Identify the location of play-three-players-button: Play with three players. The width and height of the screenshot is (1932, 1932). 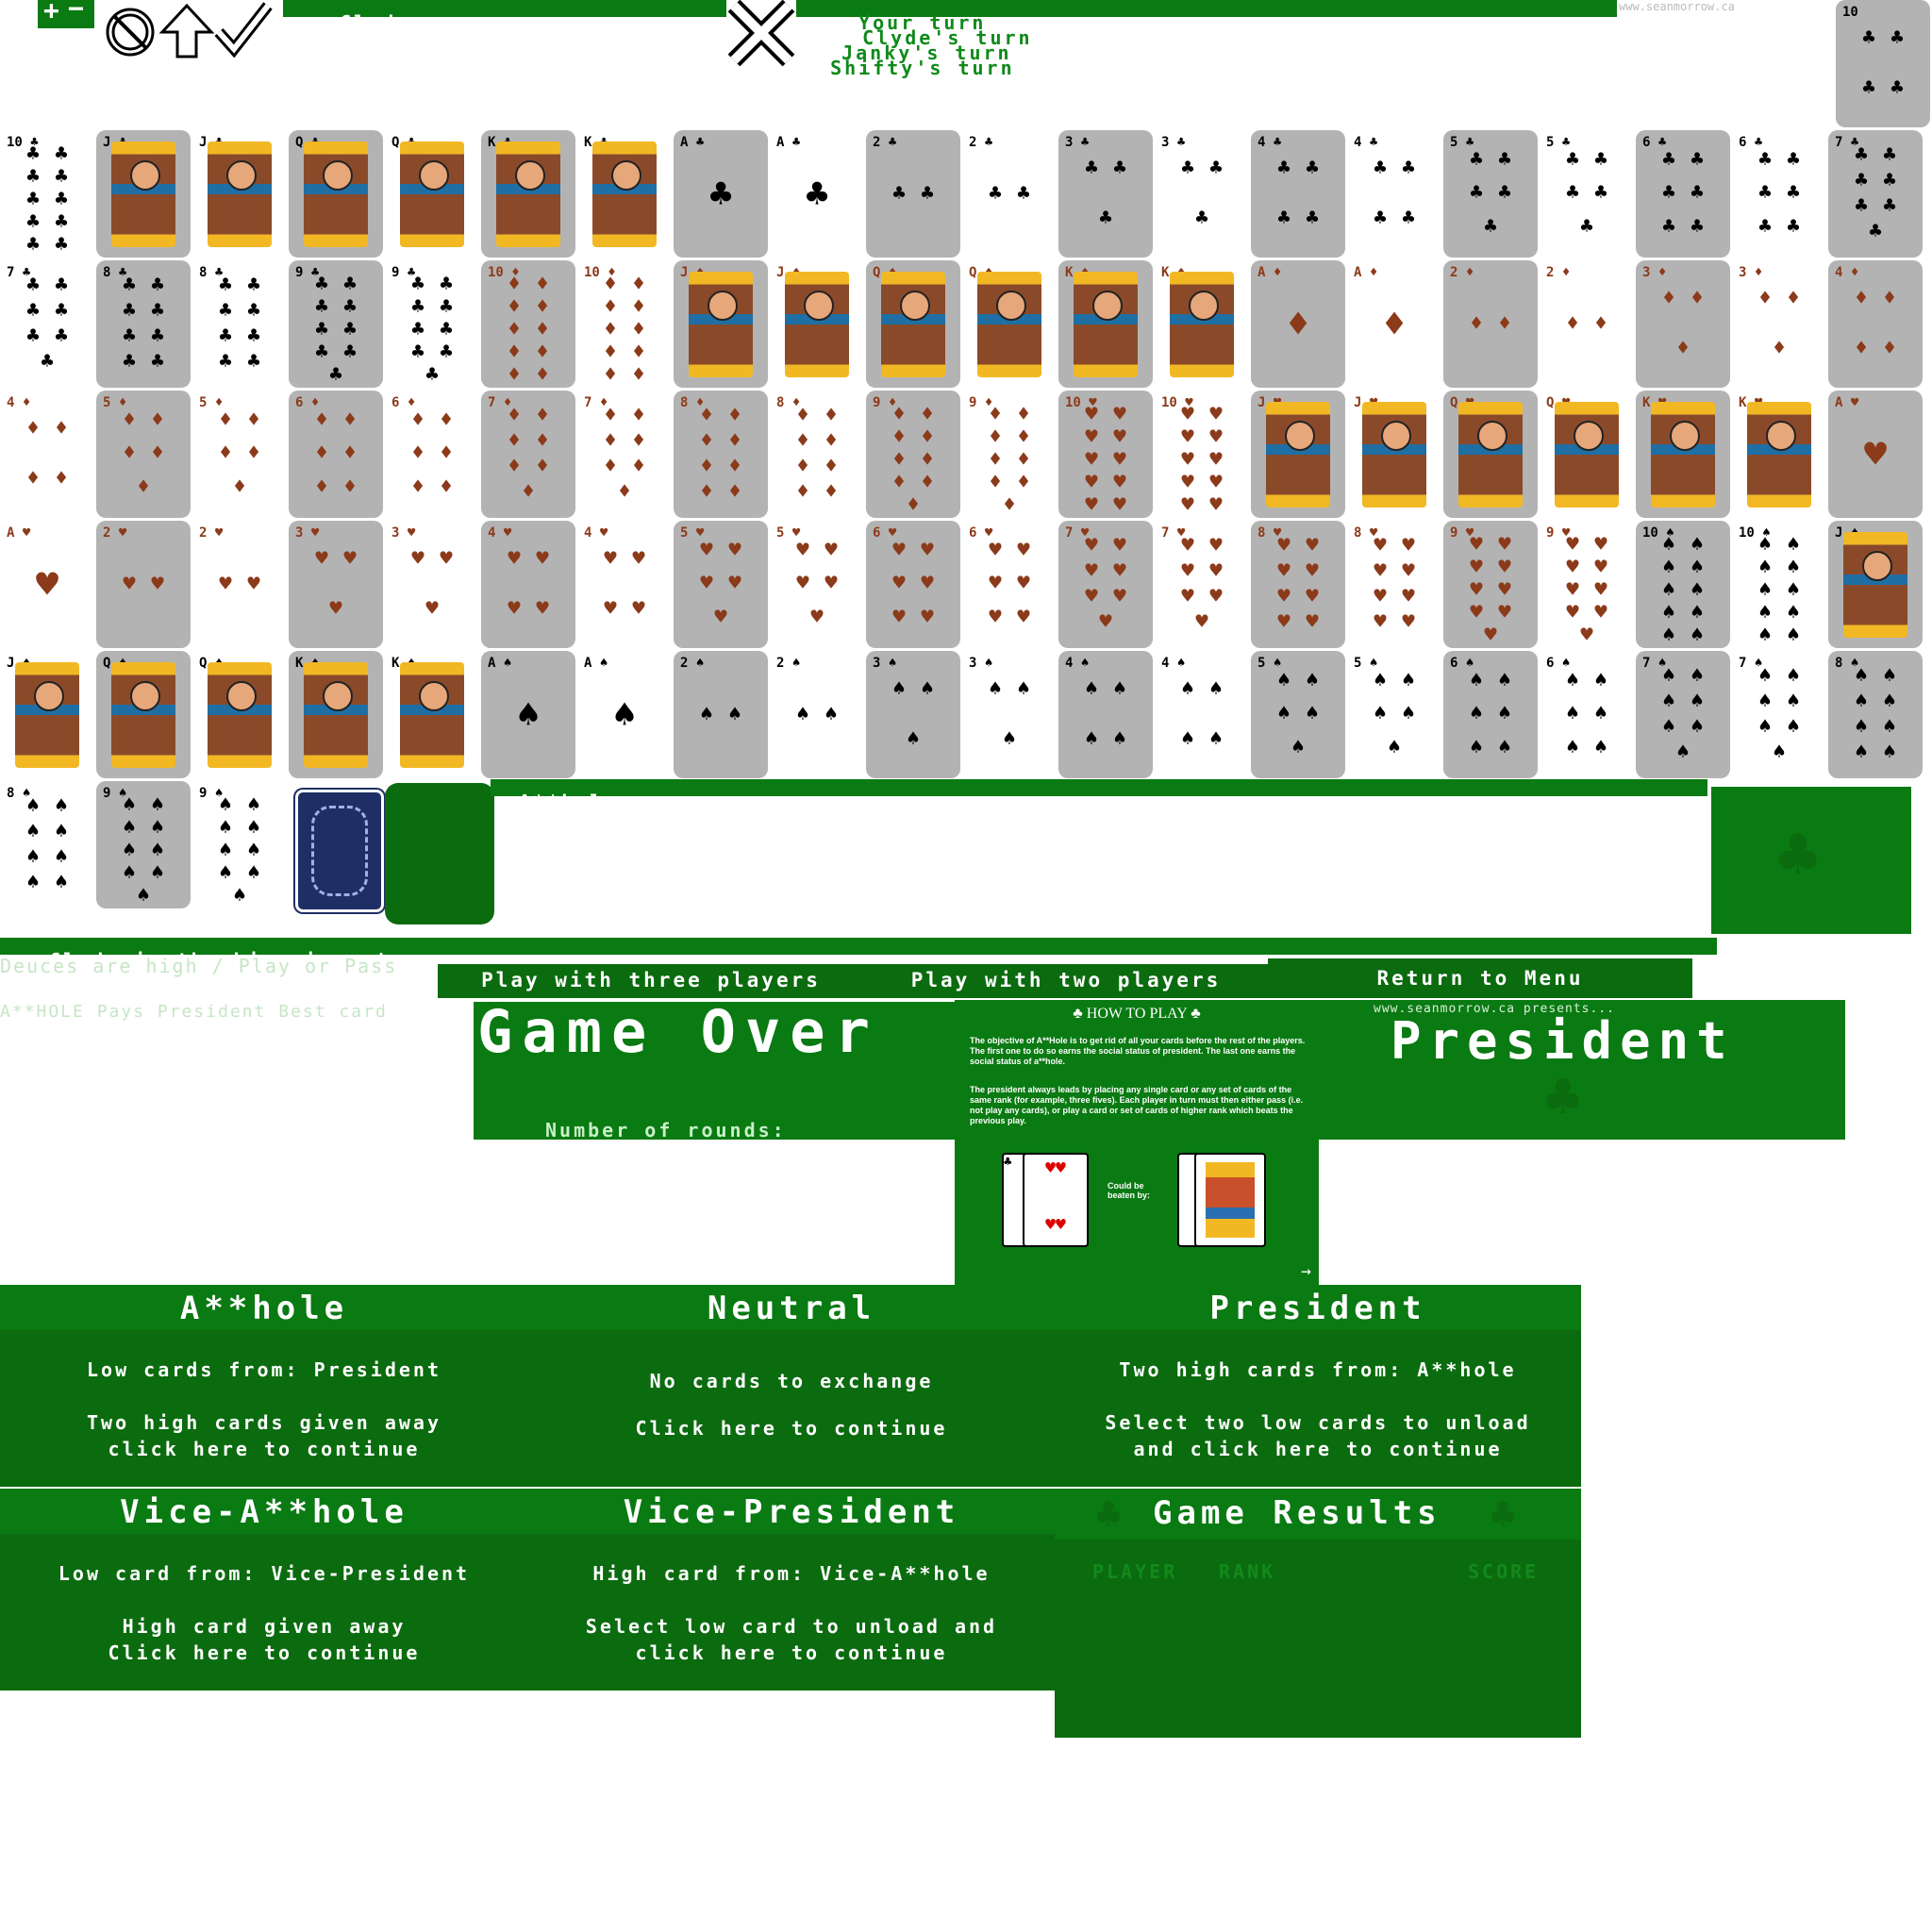
(651, 981).